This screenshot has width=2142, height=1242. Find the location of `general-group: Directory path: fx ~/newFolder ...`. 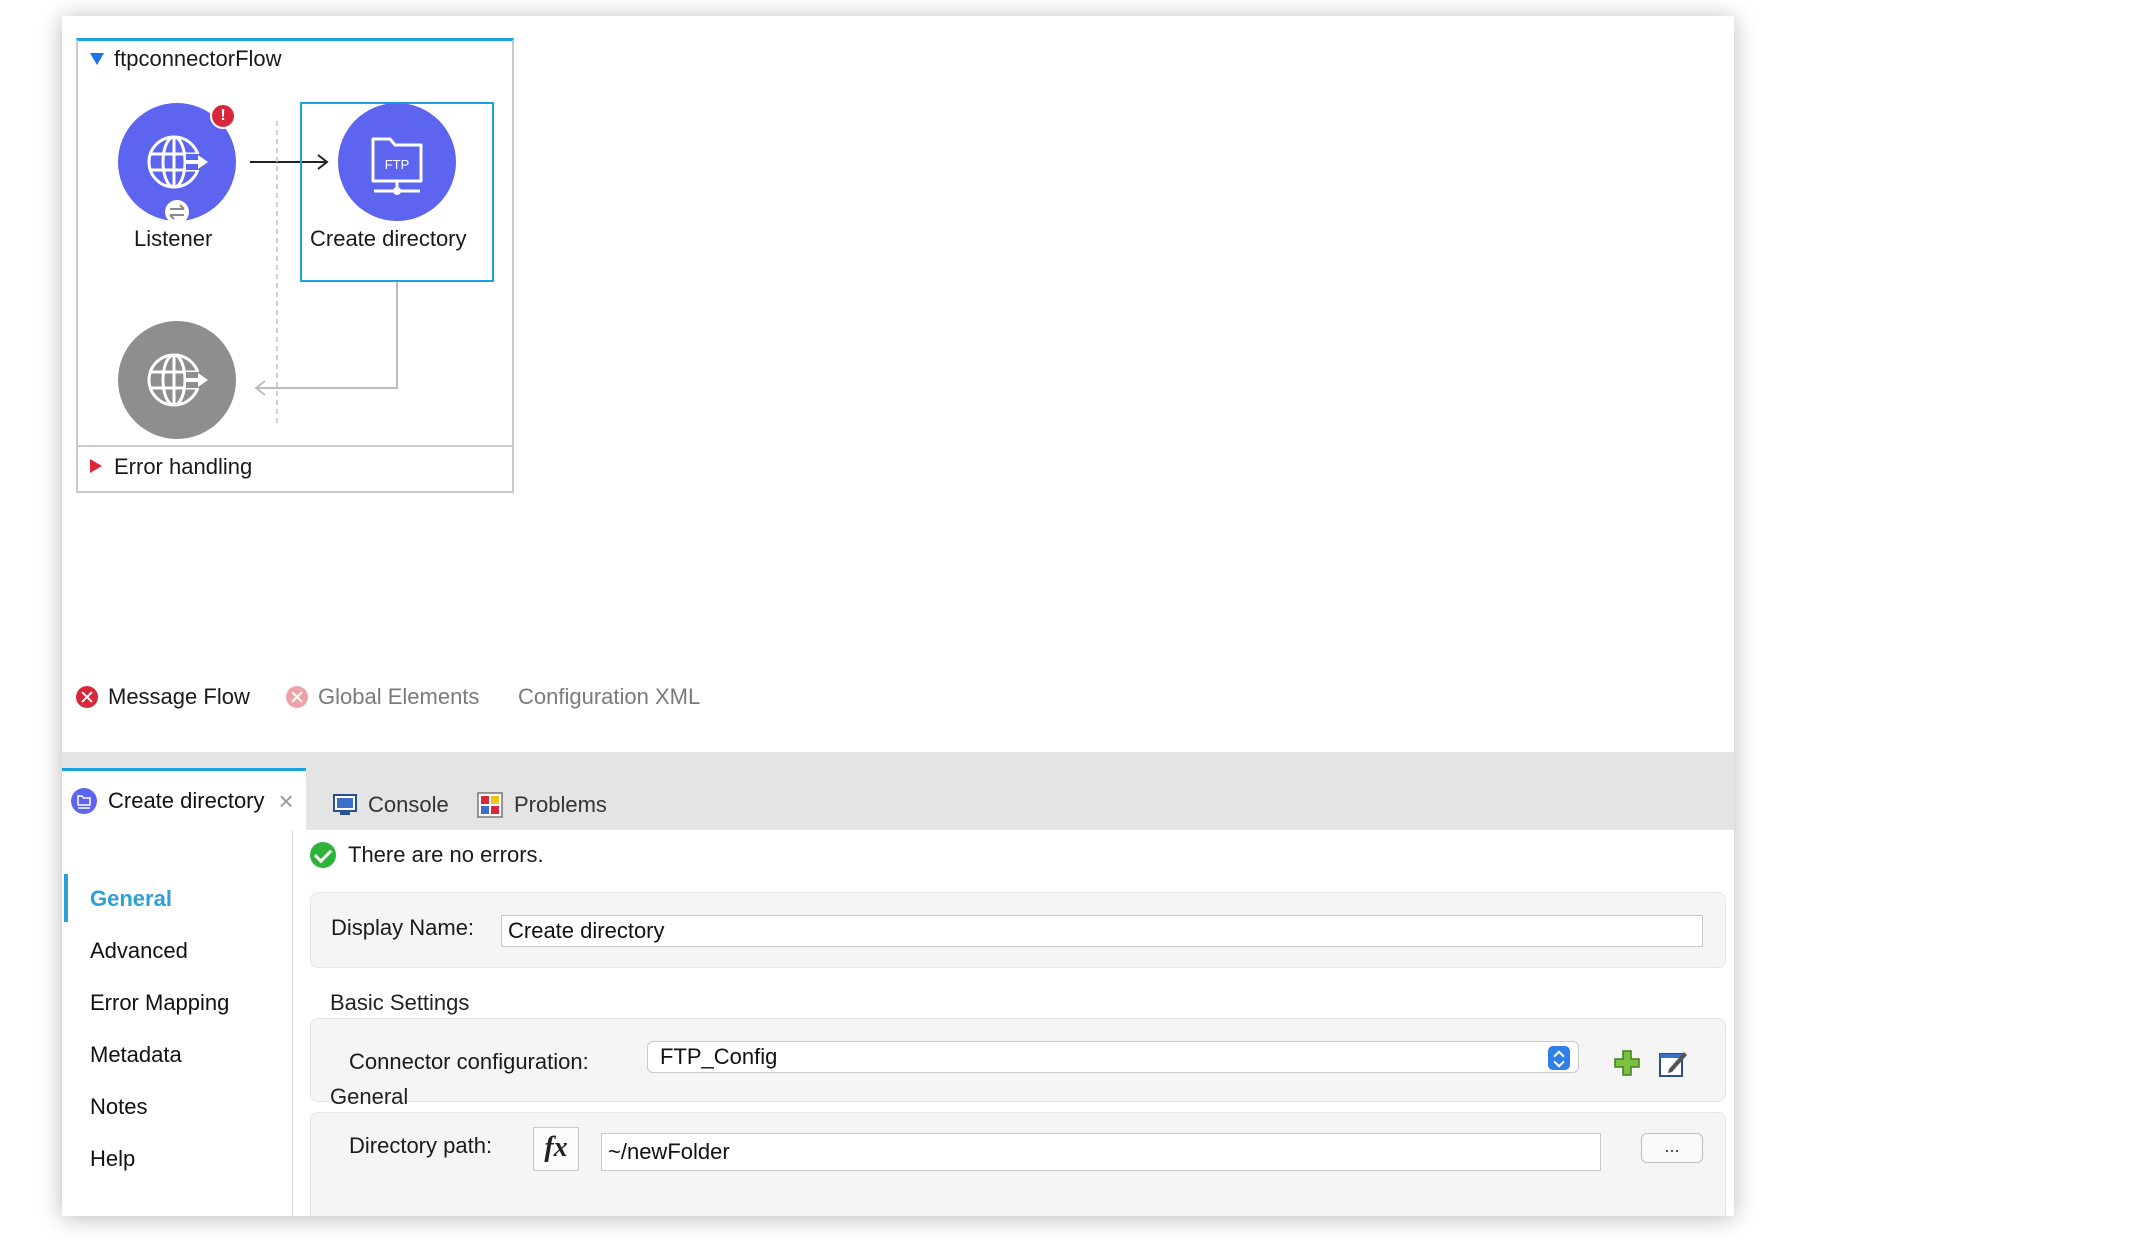

general-group: Directory path: fx ~/newFolder ... is located at coordinates (1018, 1164).